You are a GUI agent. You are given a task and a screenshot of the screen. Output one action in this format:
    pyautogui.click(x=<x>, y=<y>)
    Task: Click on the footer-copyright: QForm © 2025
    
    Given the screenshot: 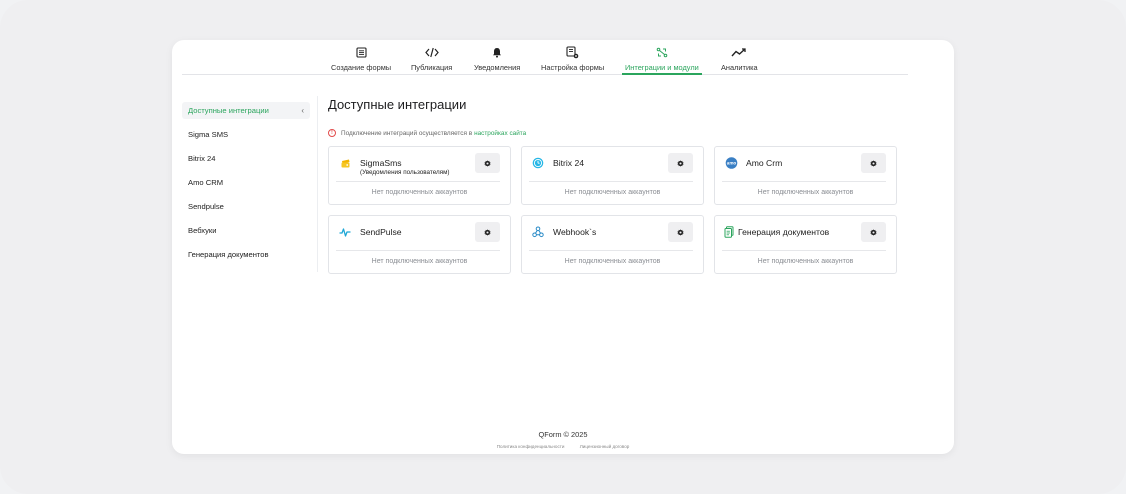 What is the action you would take?
    pyautogui.click(x=563, y=434)
    